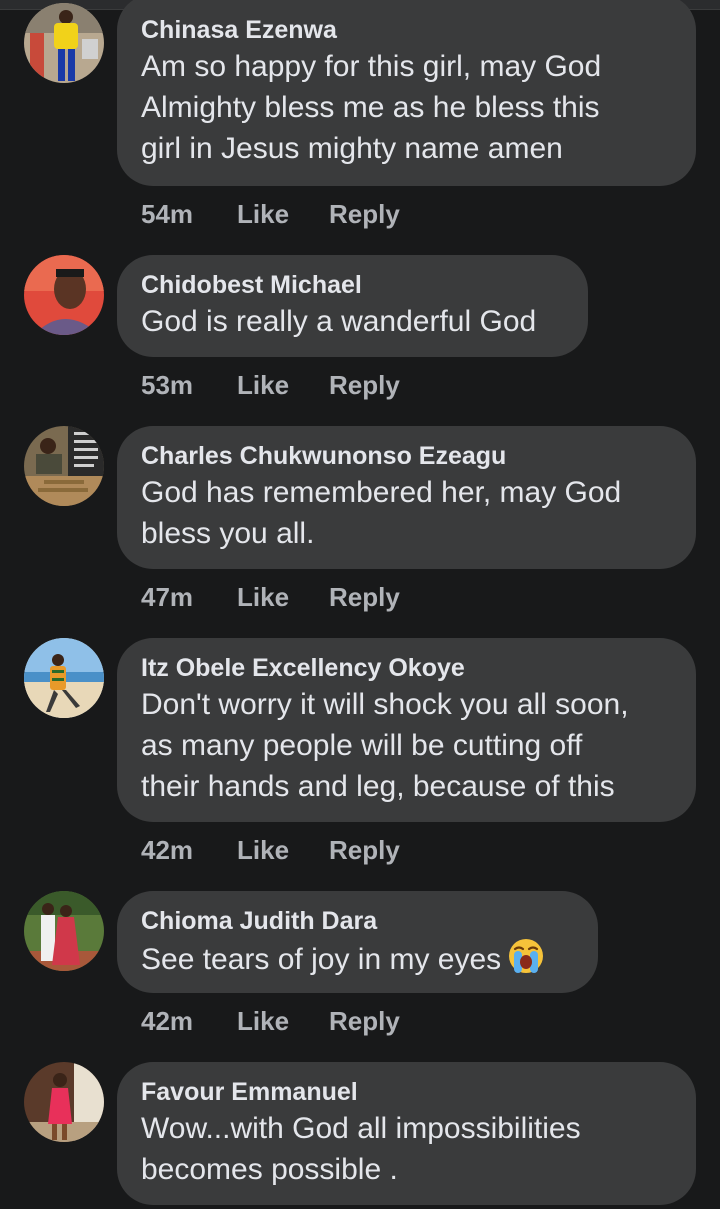 The height and width of the screenshot is (1209, 720). I want to click on person-yellow-photo-icon, so click(64, 43).